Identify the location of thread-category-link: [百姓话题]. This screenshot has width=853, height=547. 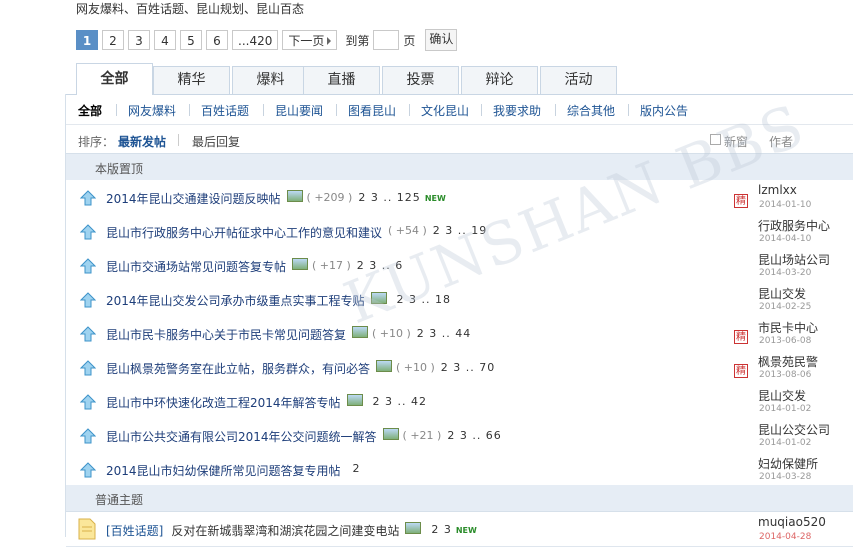
(134, 530).